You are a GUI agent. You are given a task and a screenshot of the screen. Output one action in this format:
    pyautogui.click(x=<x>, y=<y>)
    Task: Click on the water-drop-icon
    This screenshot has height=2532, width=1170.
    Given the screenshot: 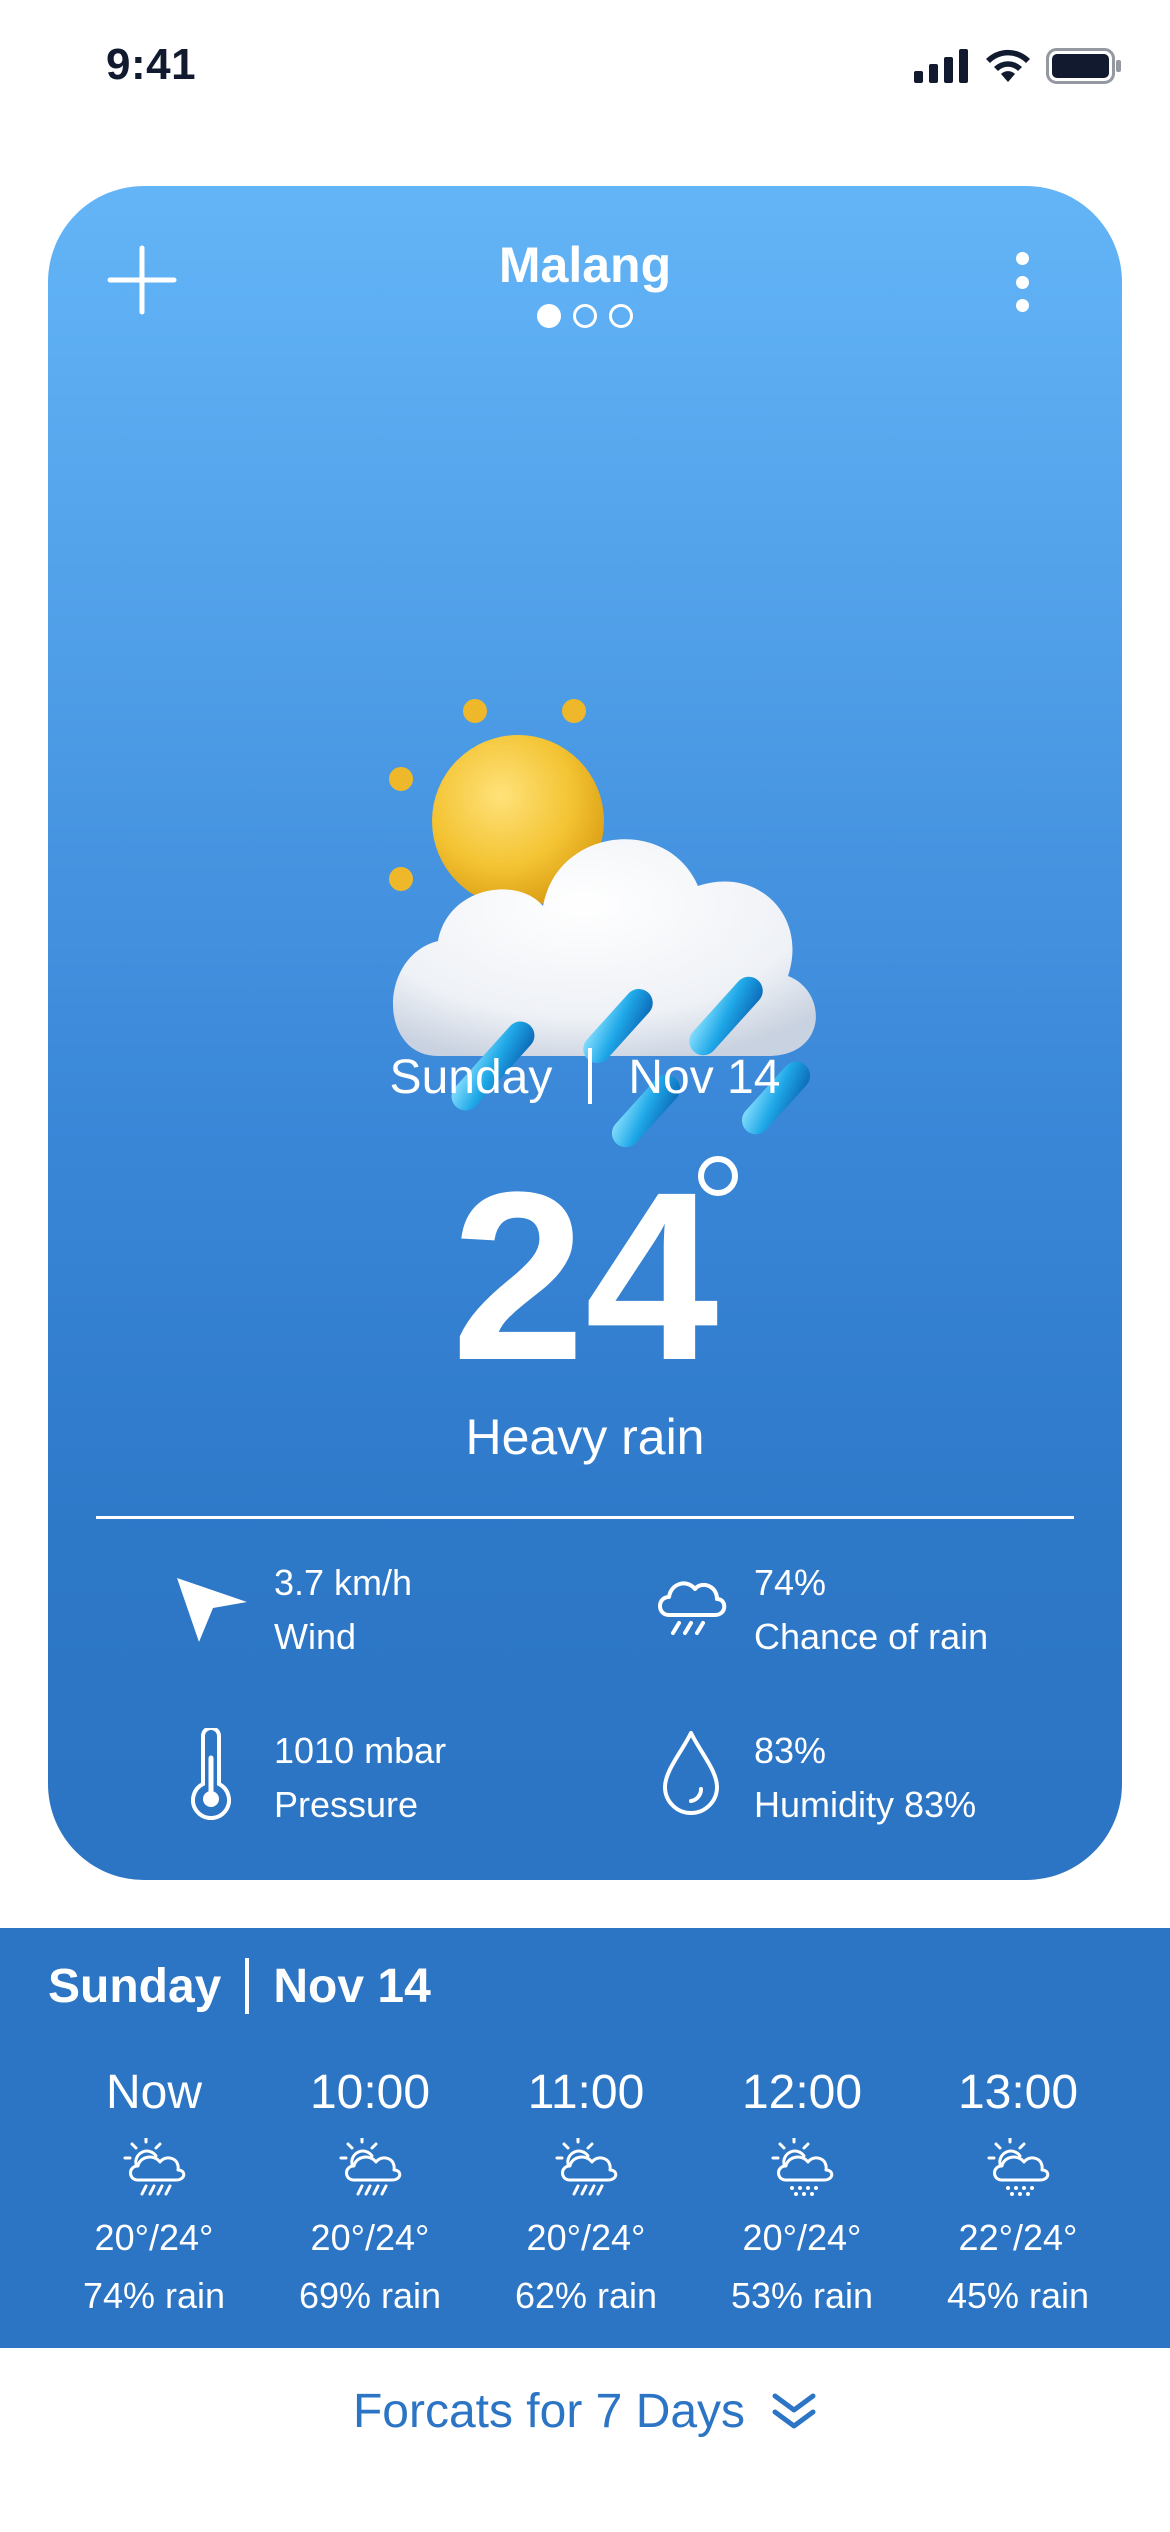 What is the action you would take?
    pyautogui.click(x=691, y=1774)
    